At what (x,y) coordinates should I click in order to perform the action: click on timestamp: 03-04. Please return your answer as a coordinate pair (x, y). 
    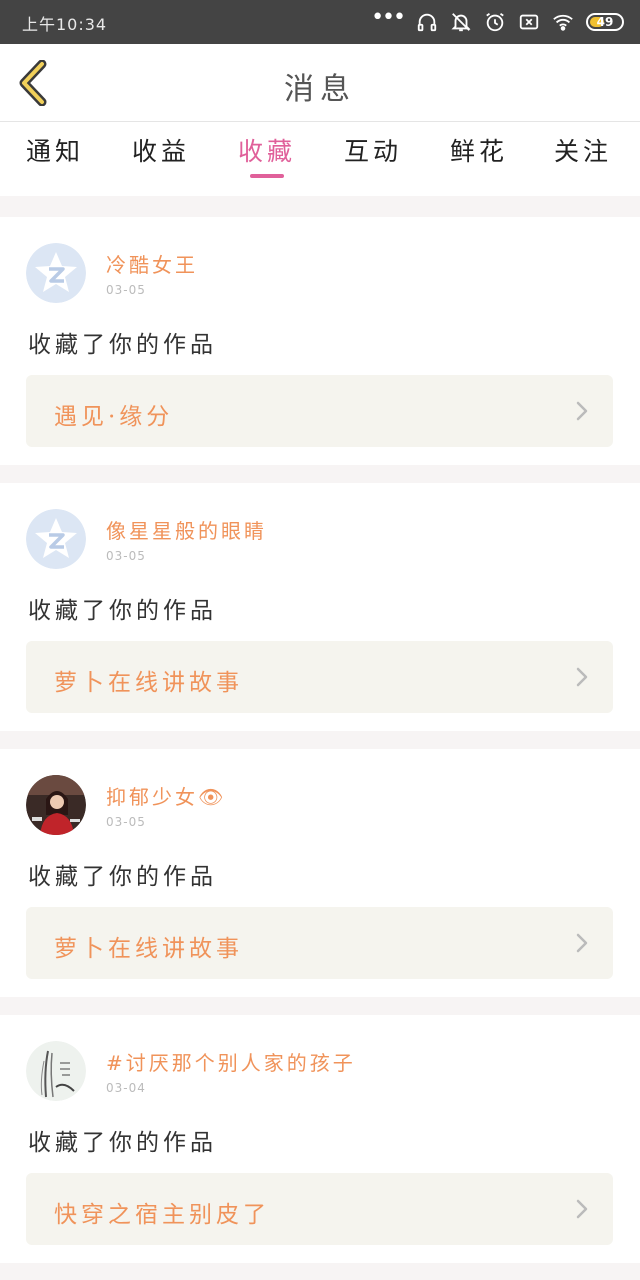
    Looking at the image, I should click on (126, 1088).